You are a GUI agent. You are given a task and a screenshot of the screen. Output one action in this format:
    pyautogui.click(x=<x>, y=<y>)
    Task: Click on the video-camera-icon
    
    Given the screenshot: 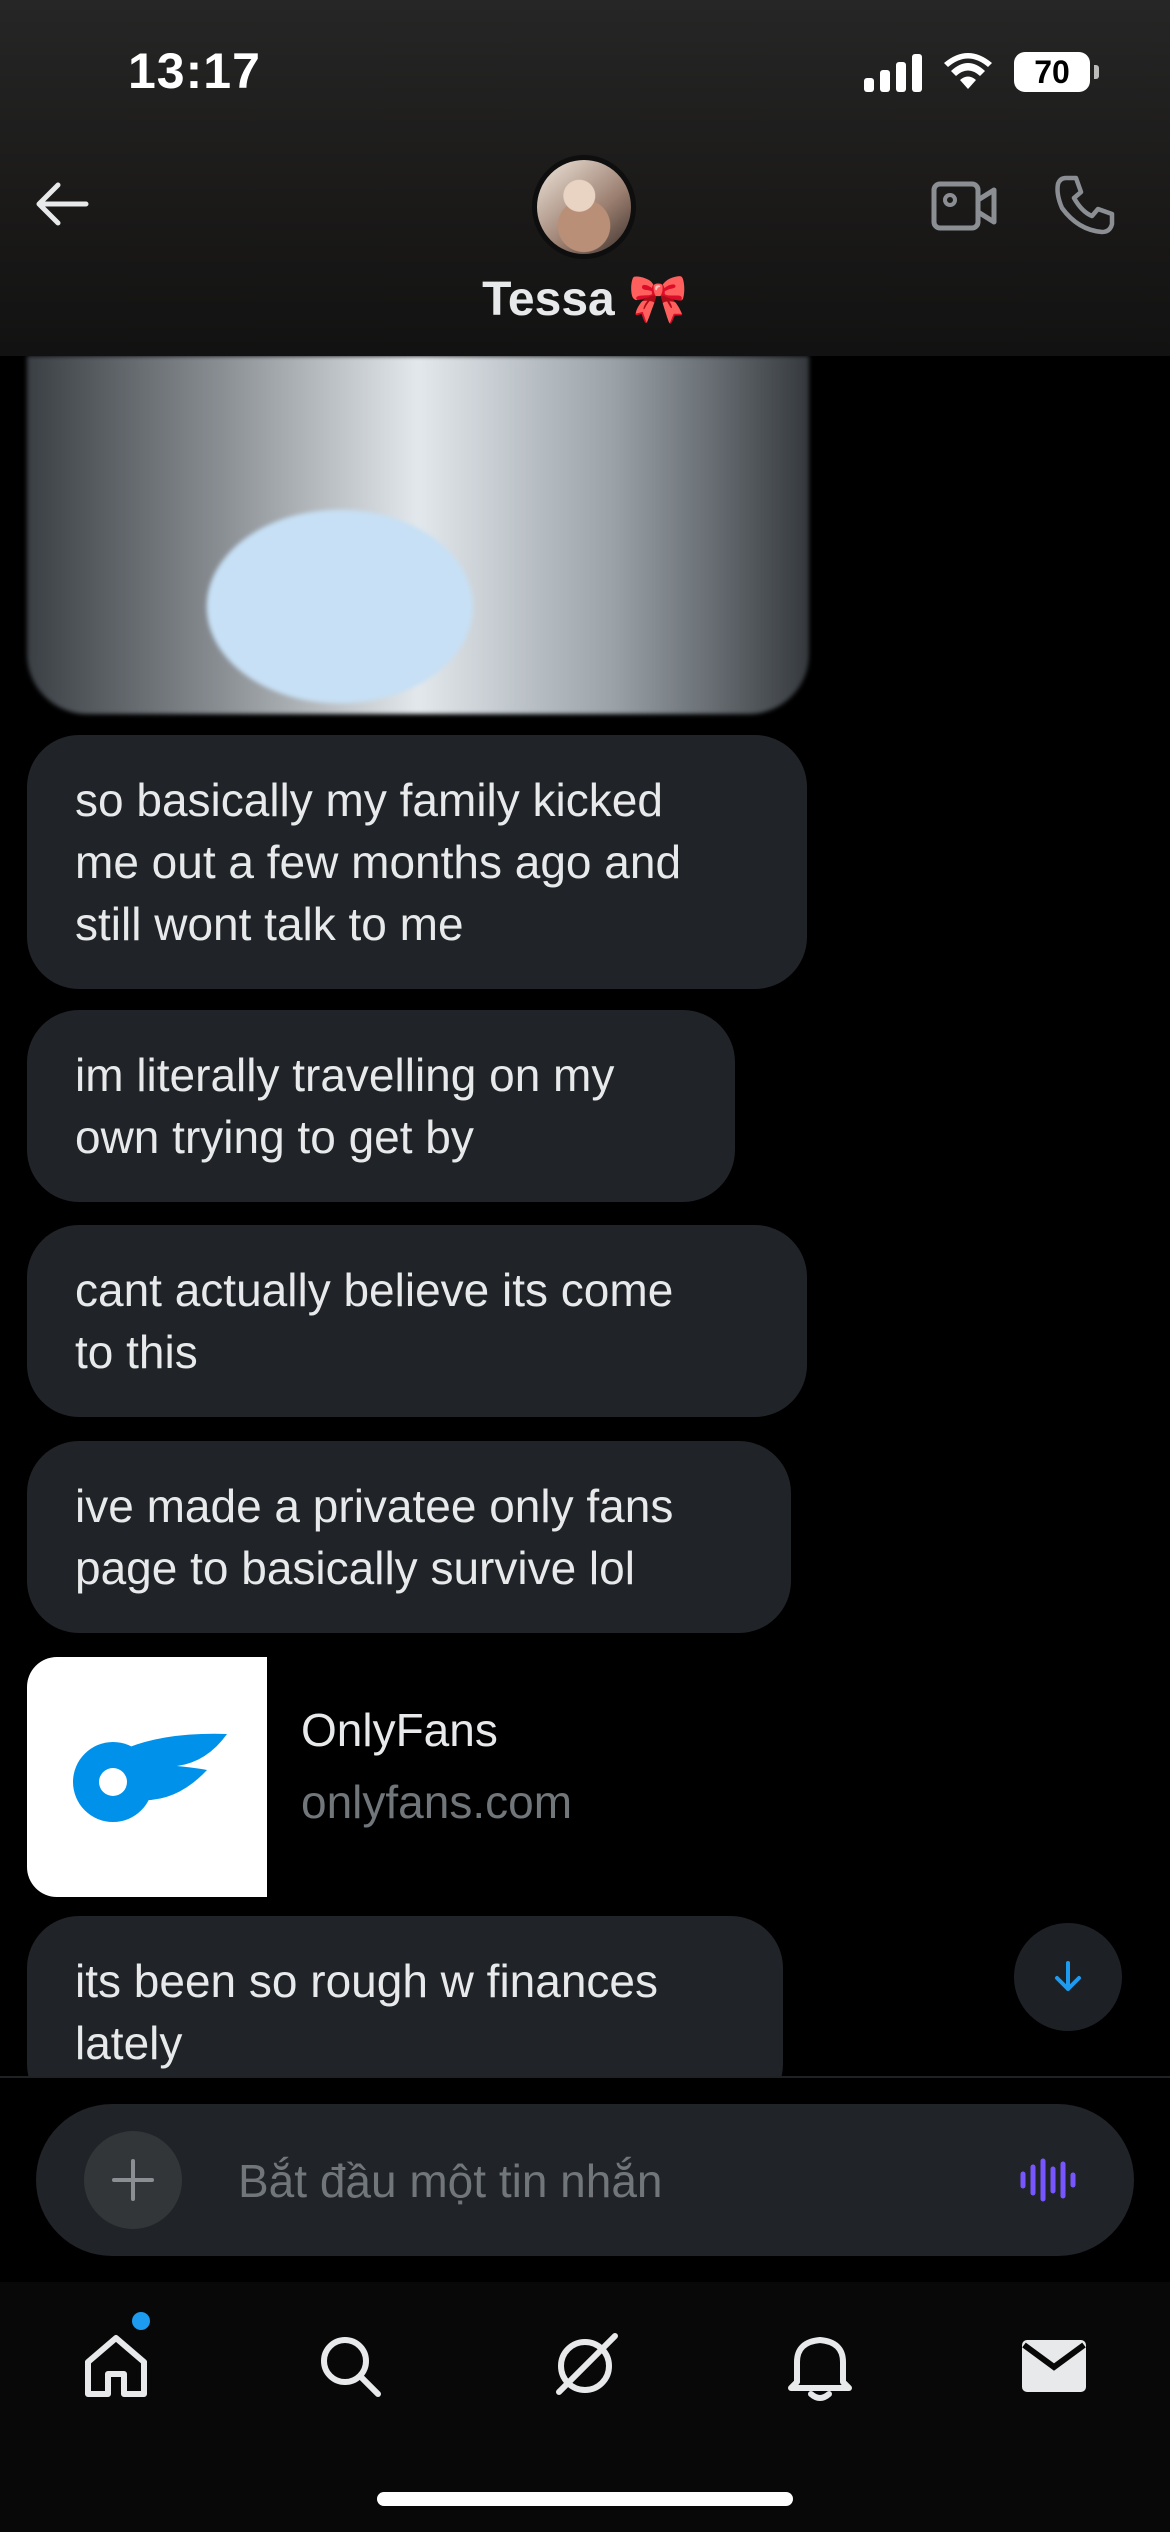 What is the action you would take?
    pyautogui.click(x=964, y=206)
    